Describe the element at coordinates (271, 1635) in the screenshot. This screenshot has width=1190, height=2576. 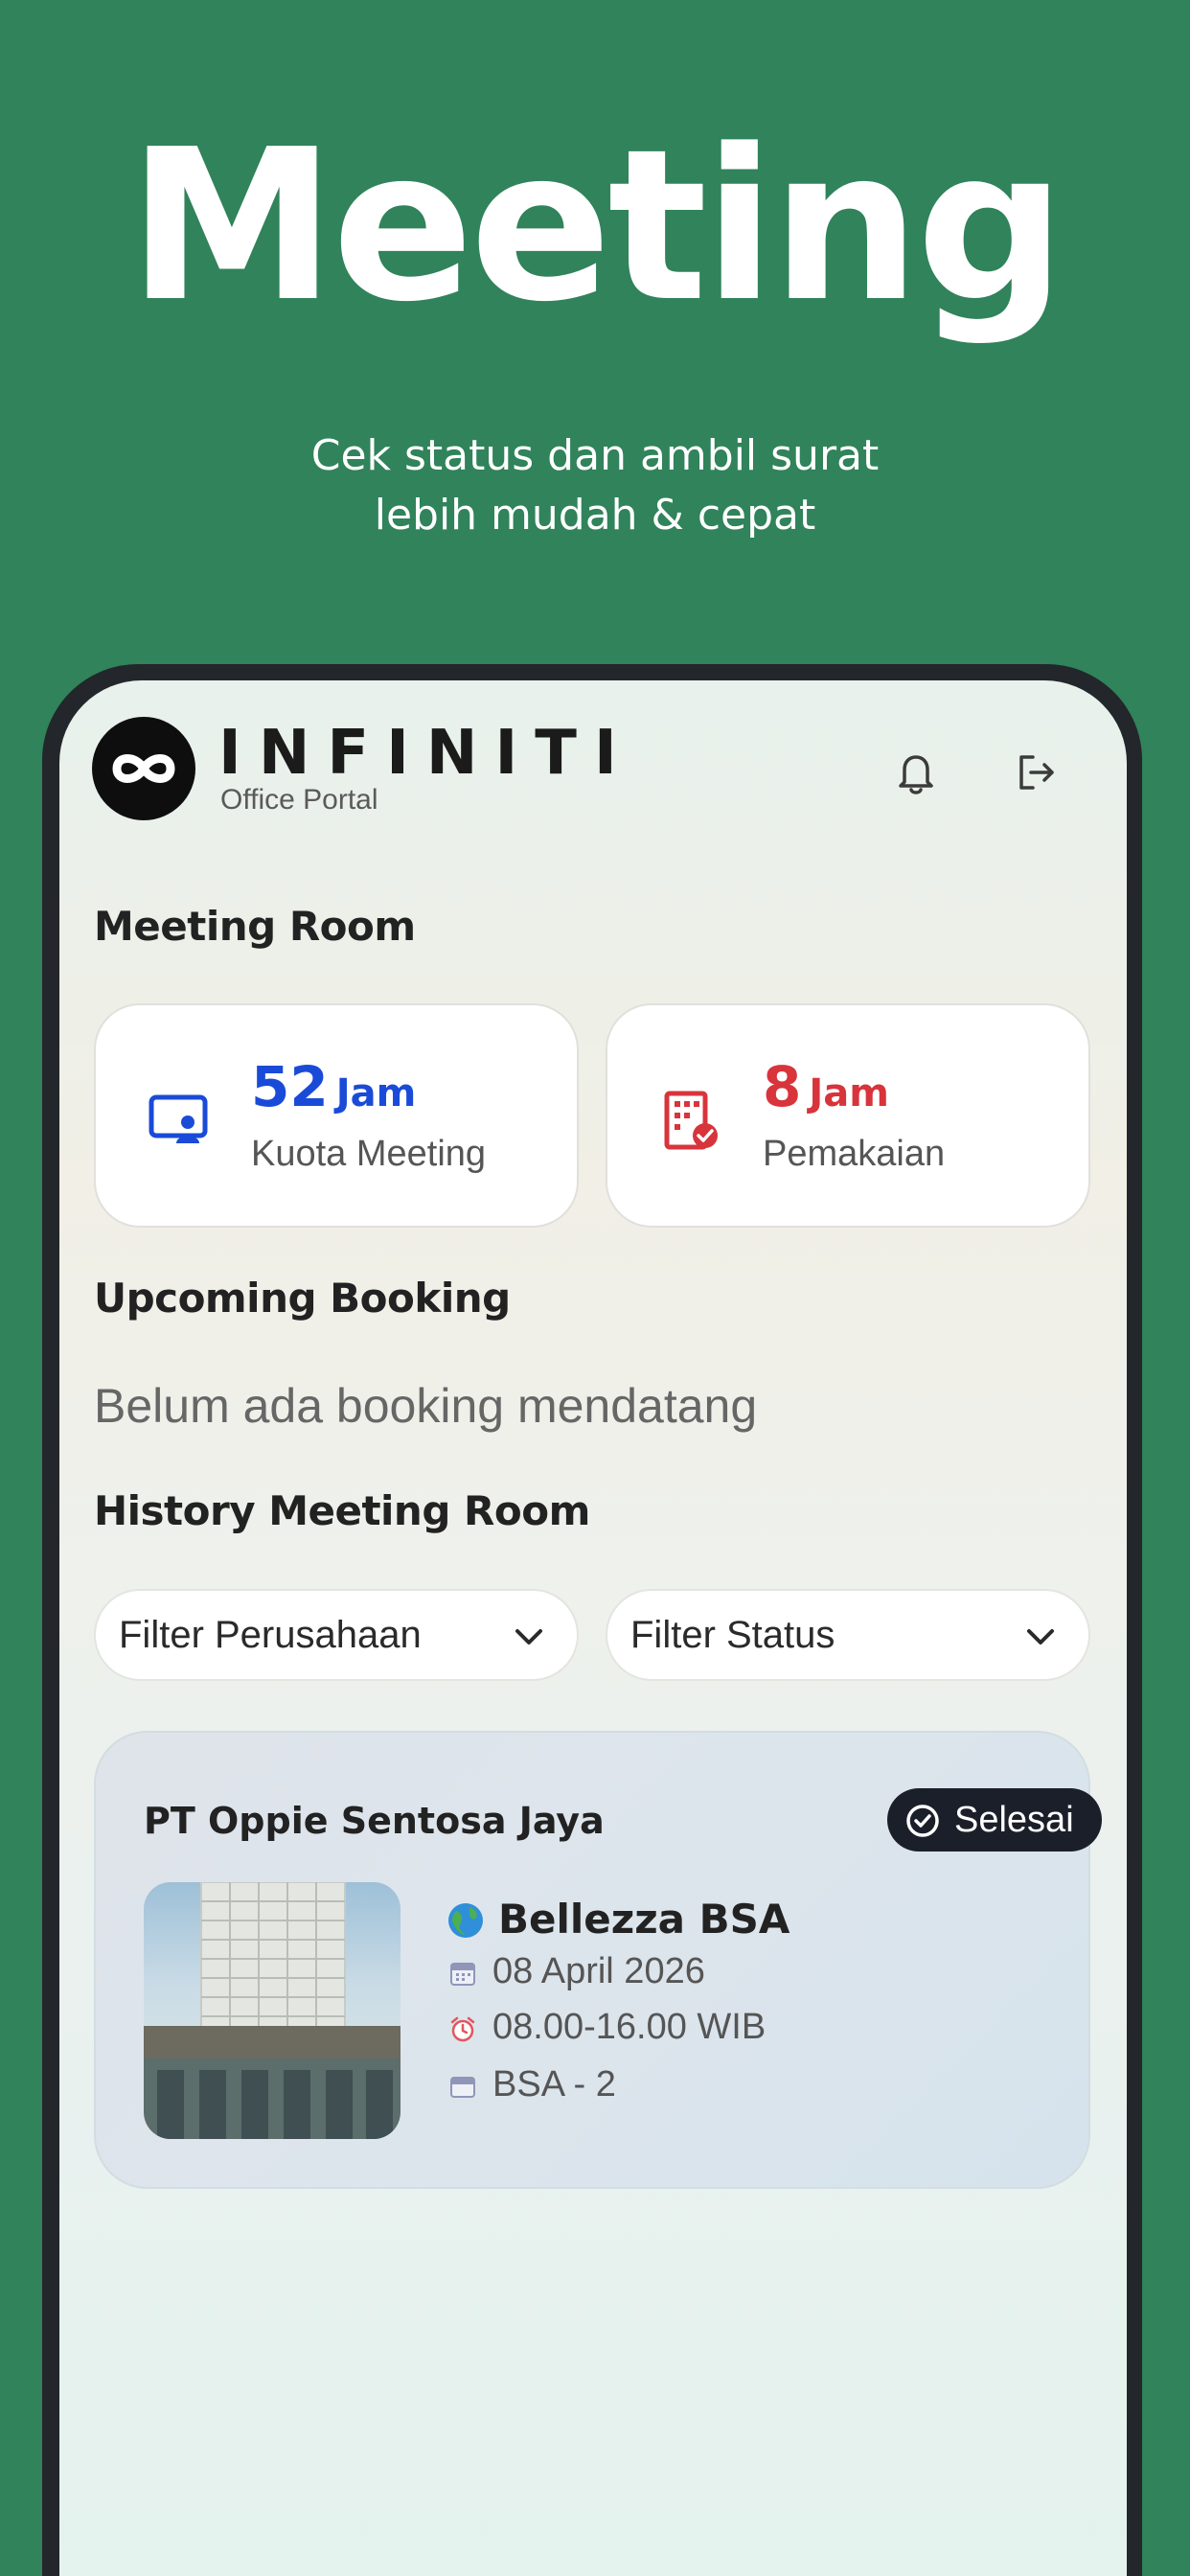
I see `filter-company-label: Filter Perusahaan` at that location.